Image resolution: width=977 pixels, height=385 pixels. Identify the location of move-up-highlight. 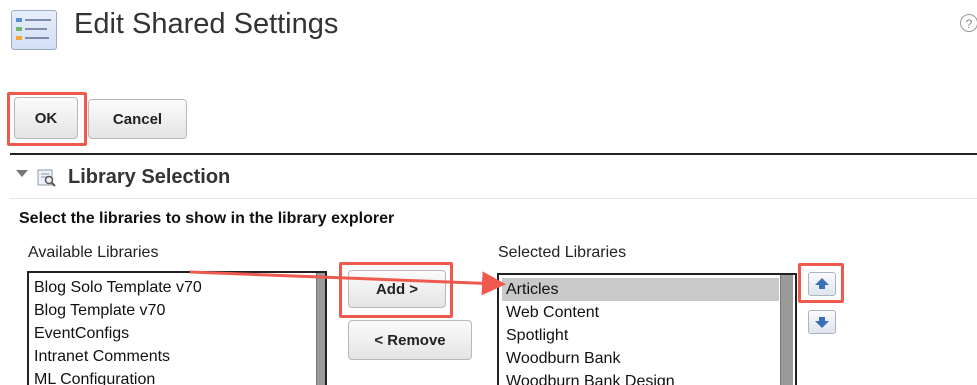
(821, 283).